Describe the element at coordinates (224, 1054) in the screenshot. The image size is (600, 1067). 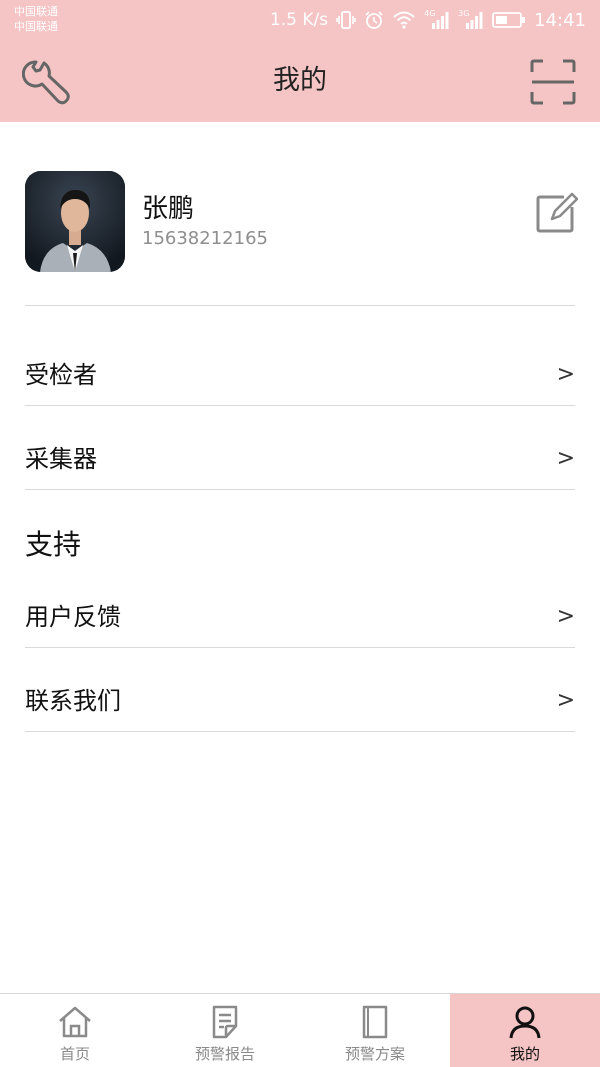
I see `nav-label: 预警报告` at that location.